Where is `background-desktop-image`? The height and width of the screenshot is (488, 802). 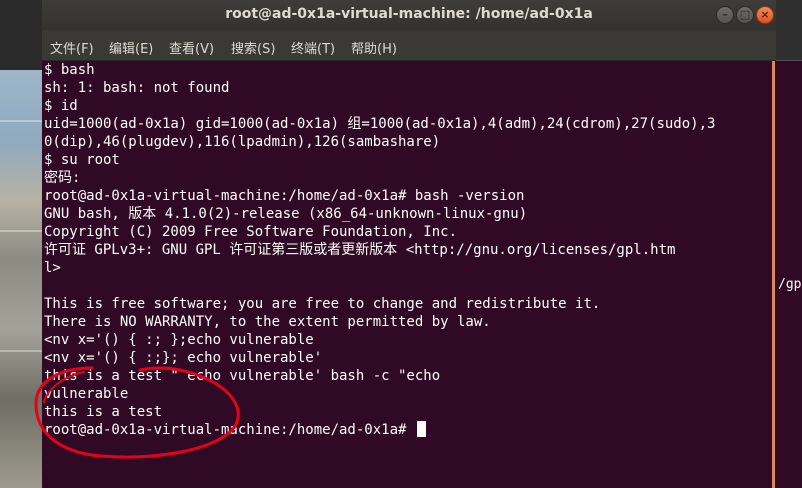
background-desktop-image is located at coordinates (21, 244).